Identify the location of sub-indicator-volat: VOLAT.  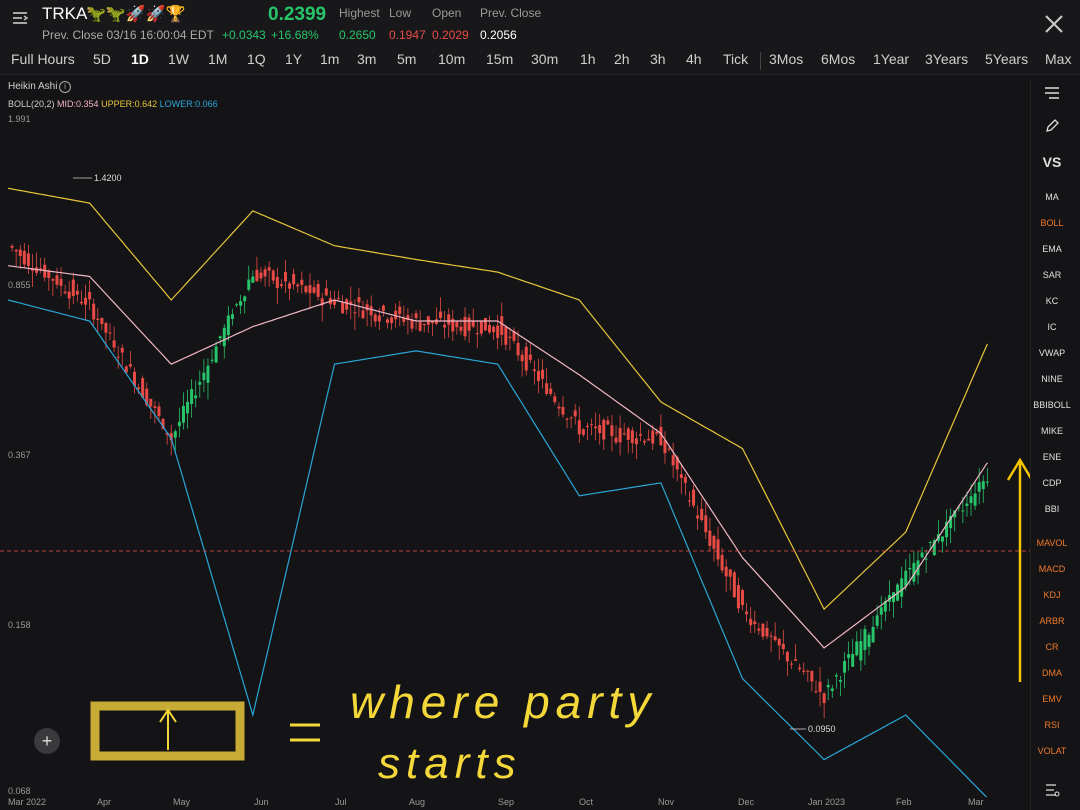
(1052, 751).